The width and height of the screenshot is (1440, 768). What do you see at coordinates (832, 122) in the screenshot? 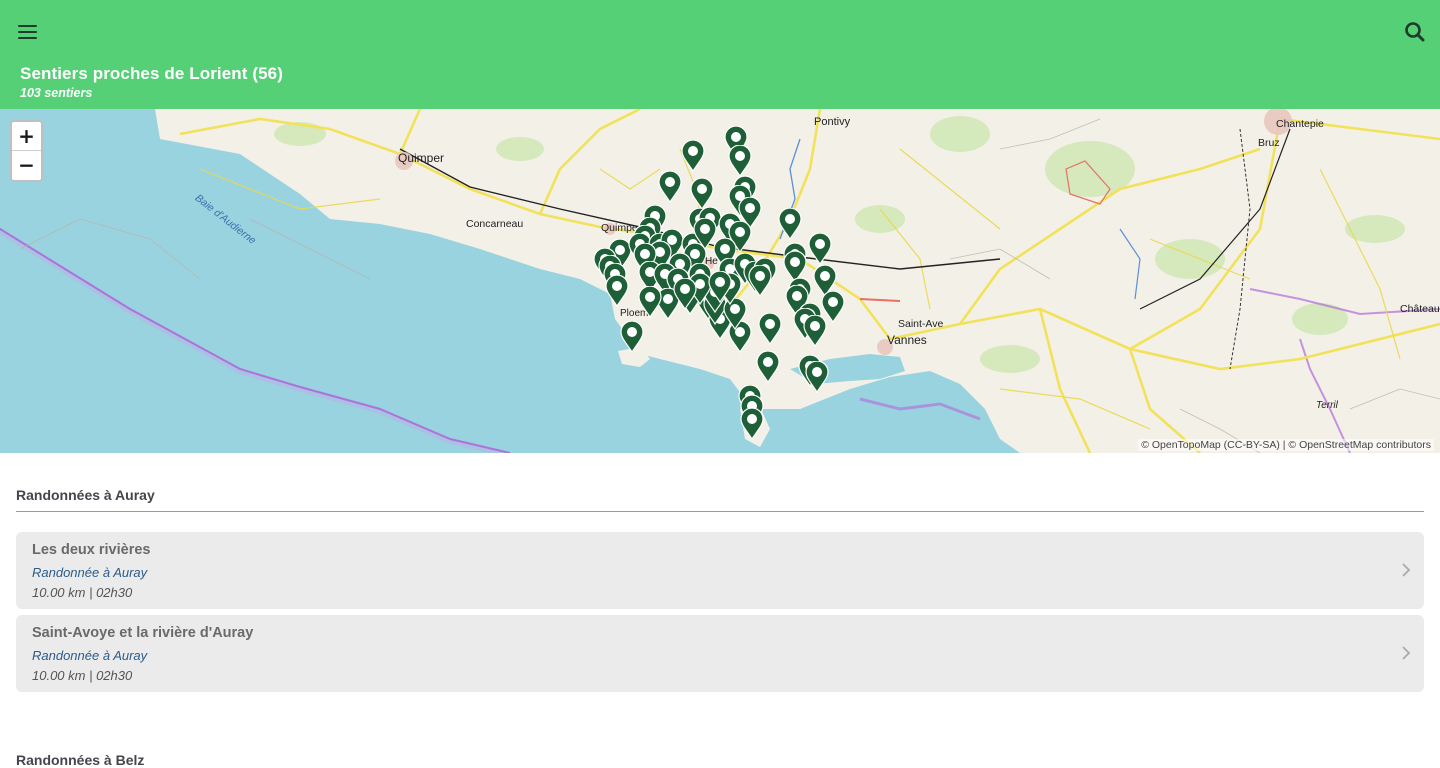
I see `map-label: Pontivy` at bounding box center [832, 122].